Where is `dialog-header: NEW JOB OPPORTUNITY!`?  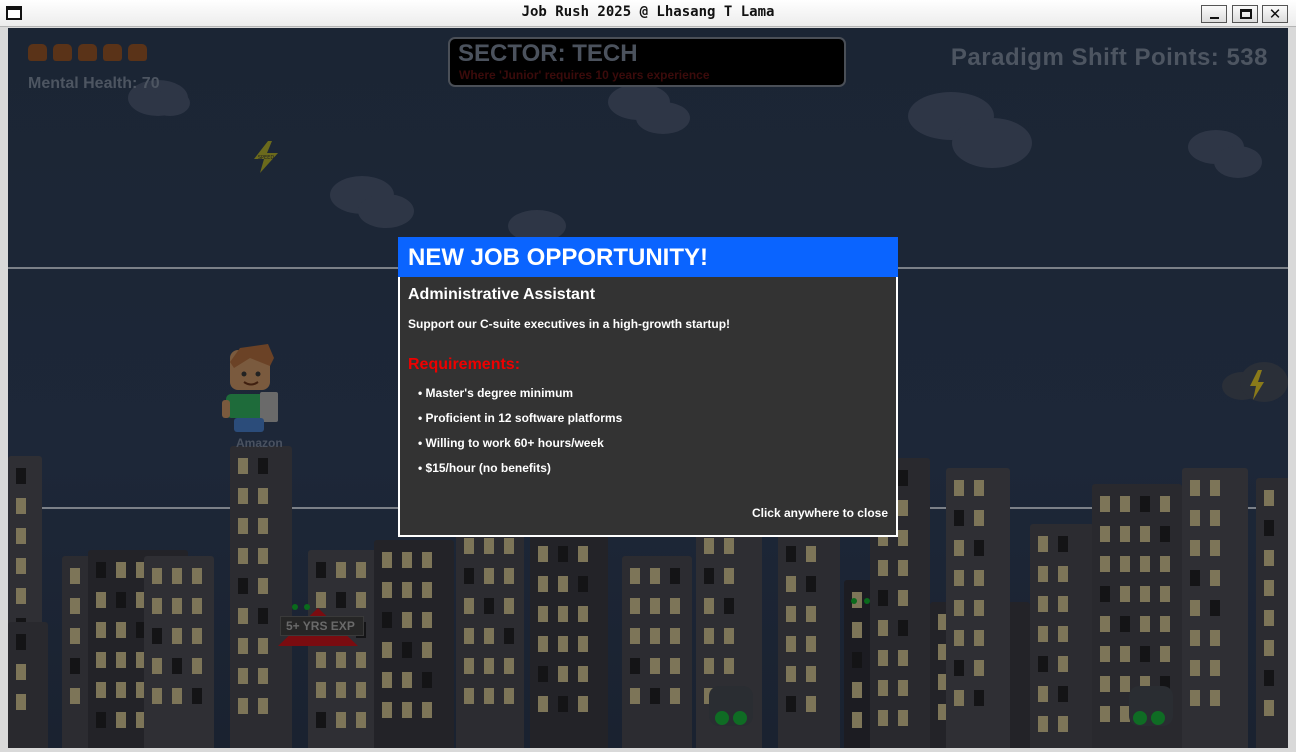 dialog-header: NEW JOB OPPORTUNITY! is located at coordinates (648, 257).